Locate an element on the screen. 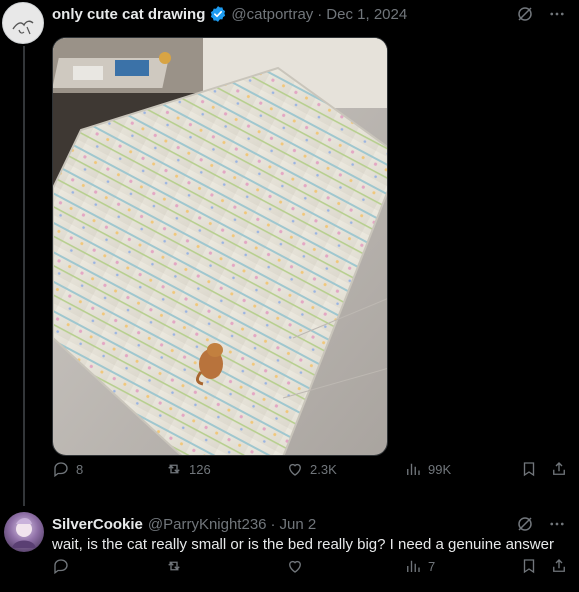  author-avatar is located at coordinates (23, 23).